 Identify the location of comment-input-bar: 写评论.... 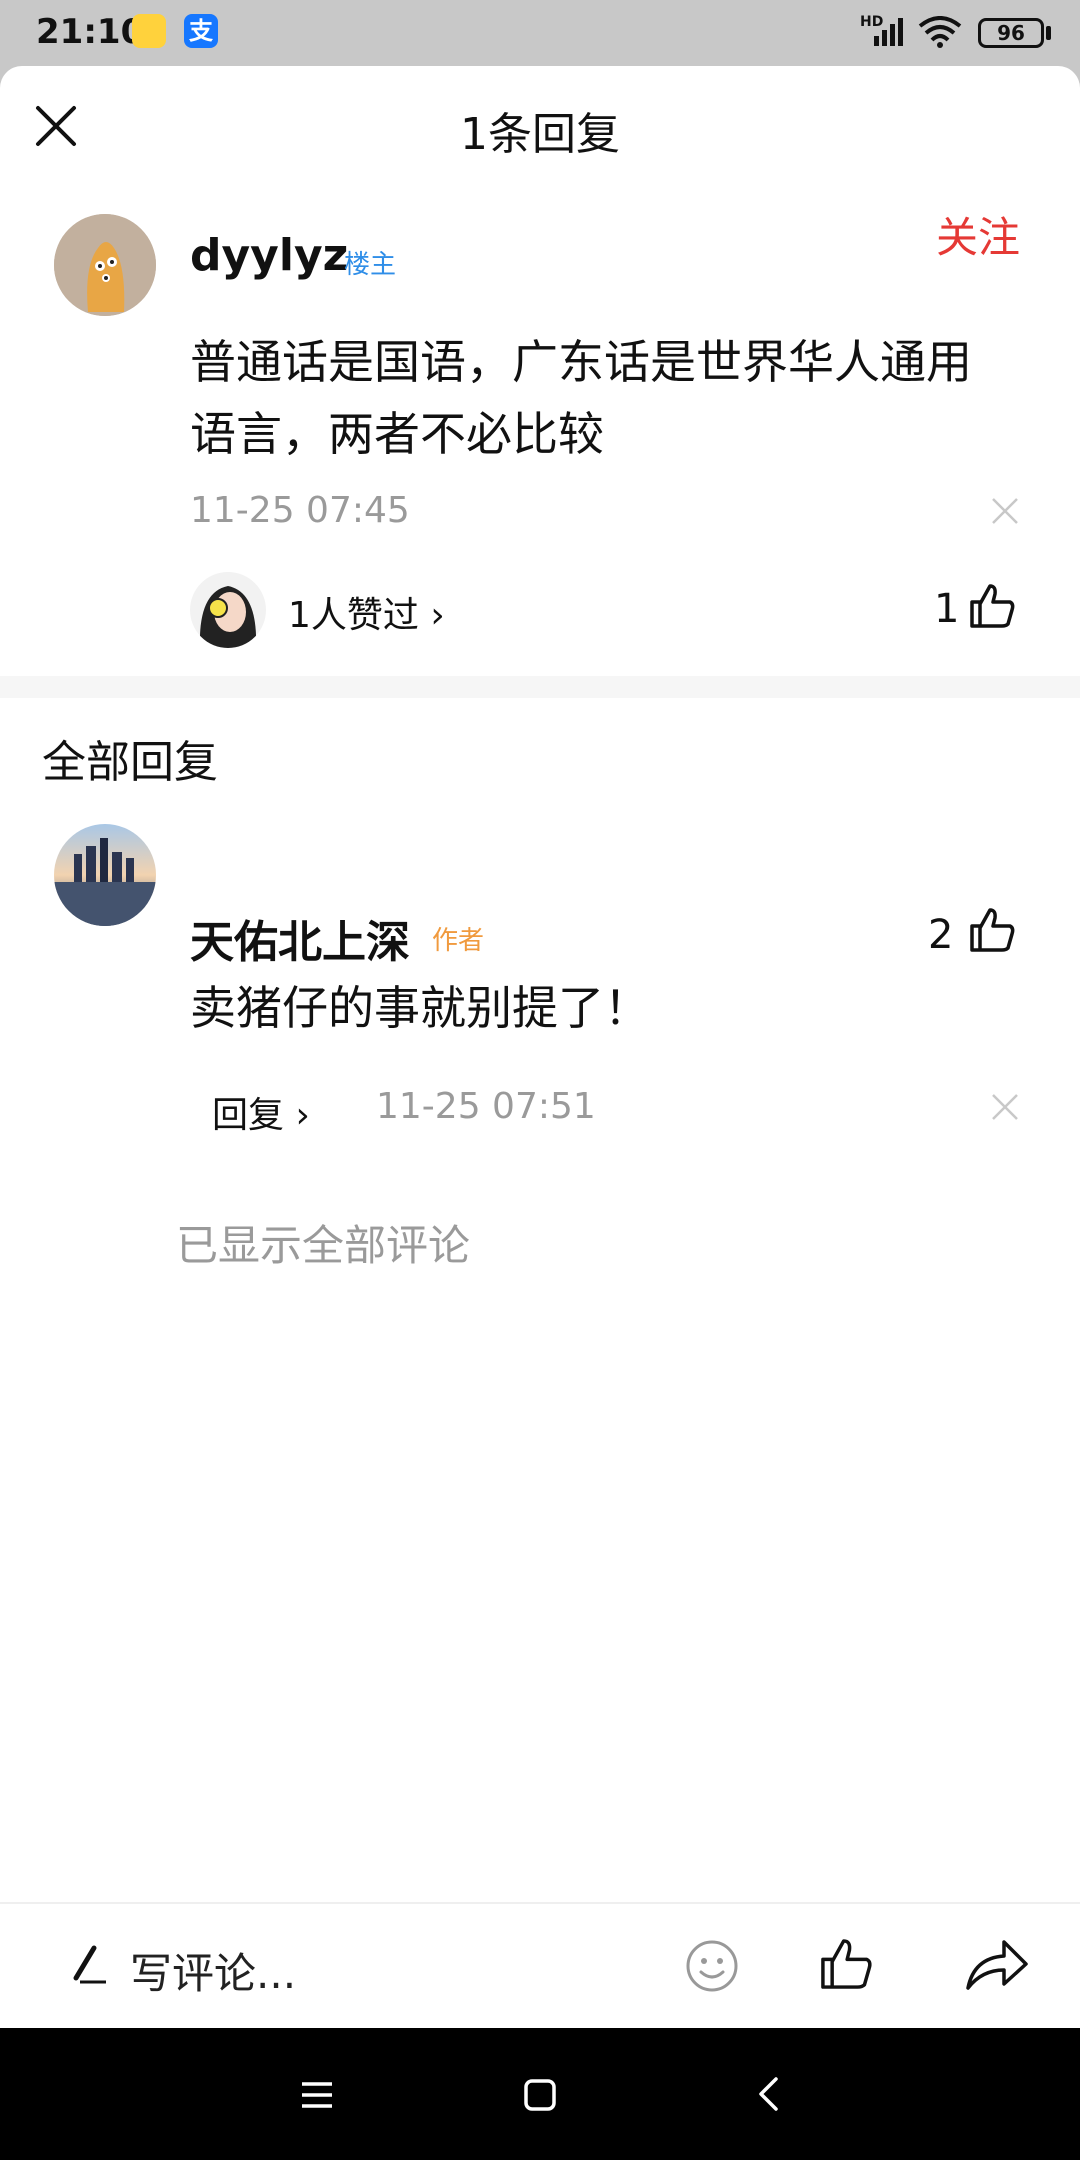
(540, 1965).